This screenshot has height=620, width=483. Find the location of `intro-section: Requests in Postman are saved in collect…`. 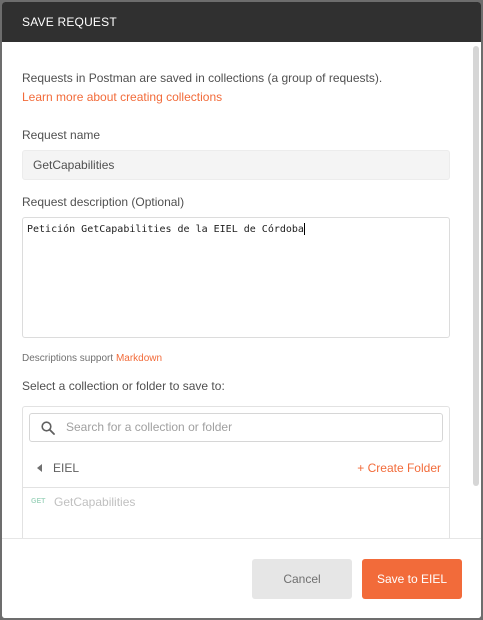

intro-section: Requests in Postman are saved in collect… is located at coordinates (202, 88).